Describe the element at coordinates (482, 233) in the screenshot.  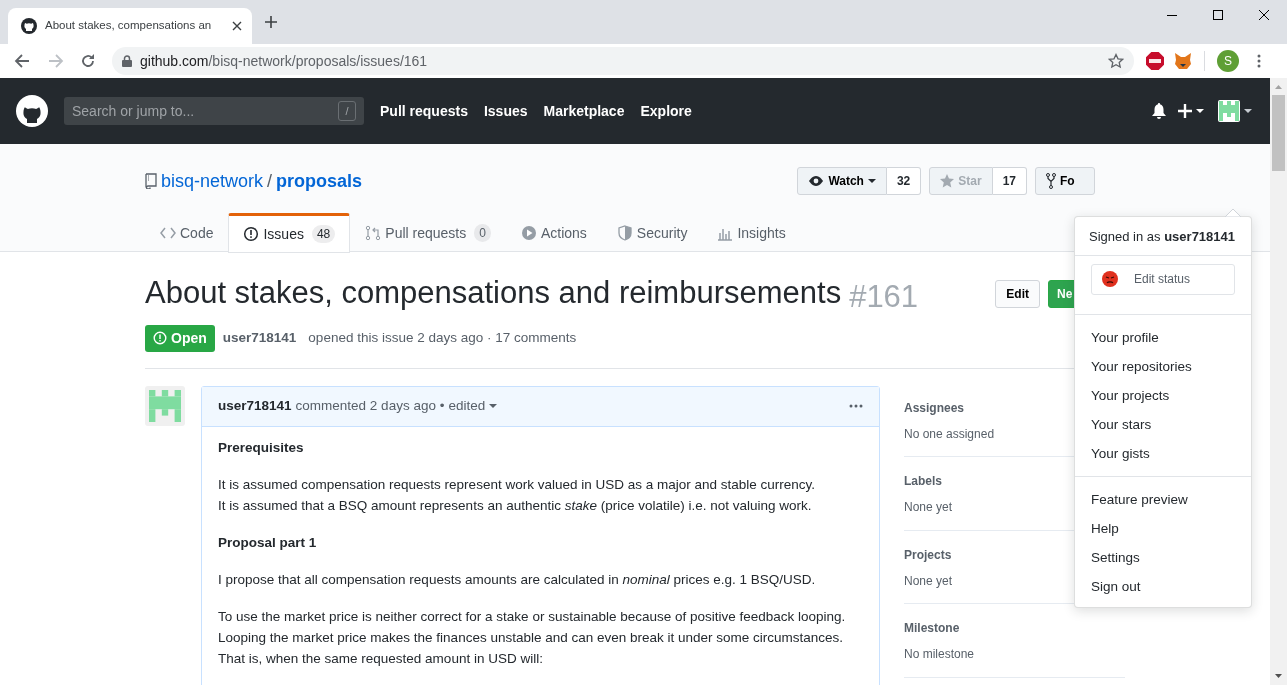
I see `counter: 0` at that location.